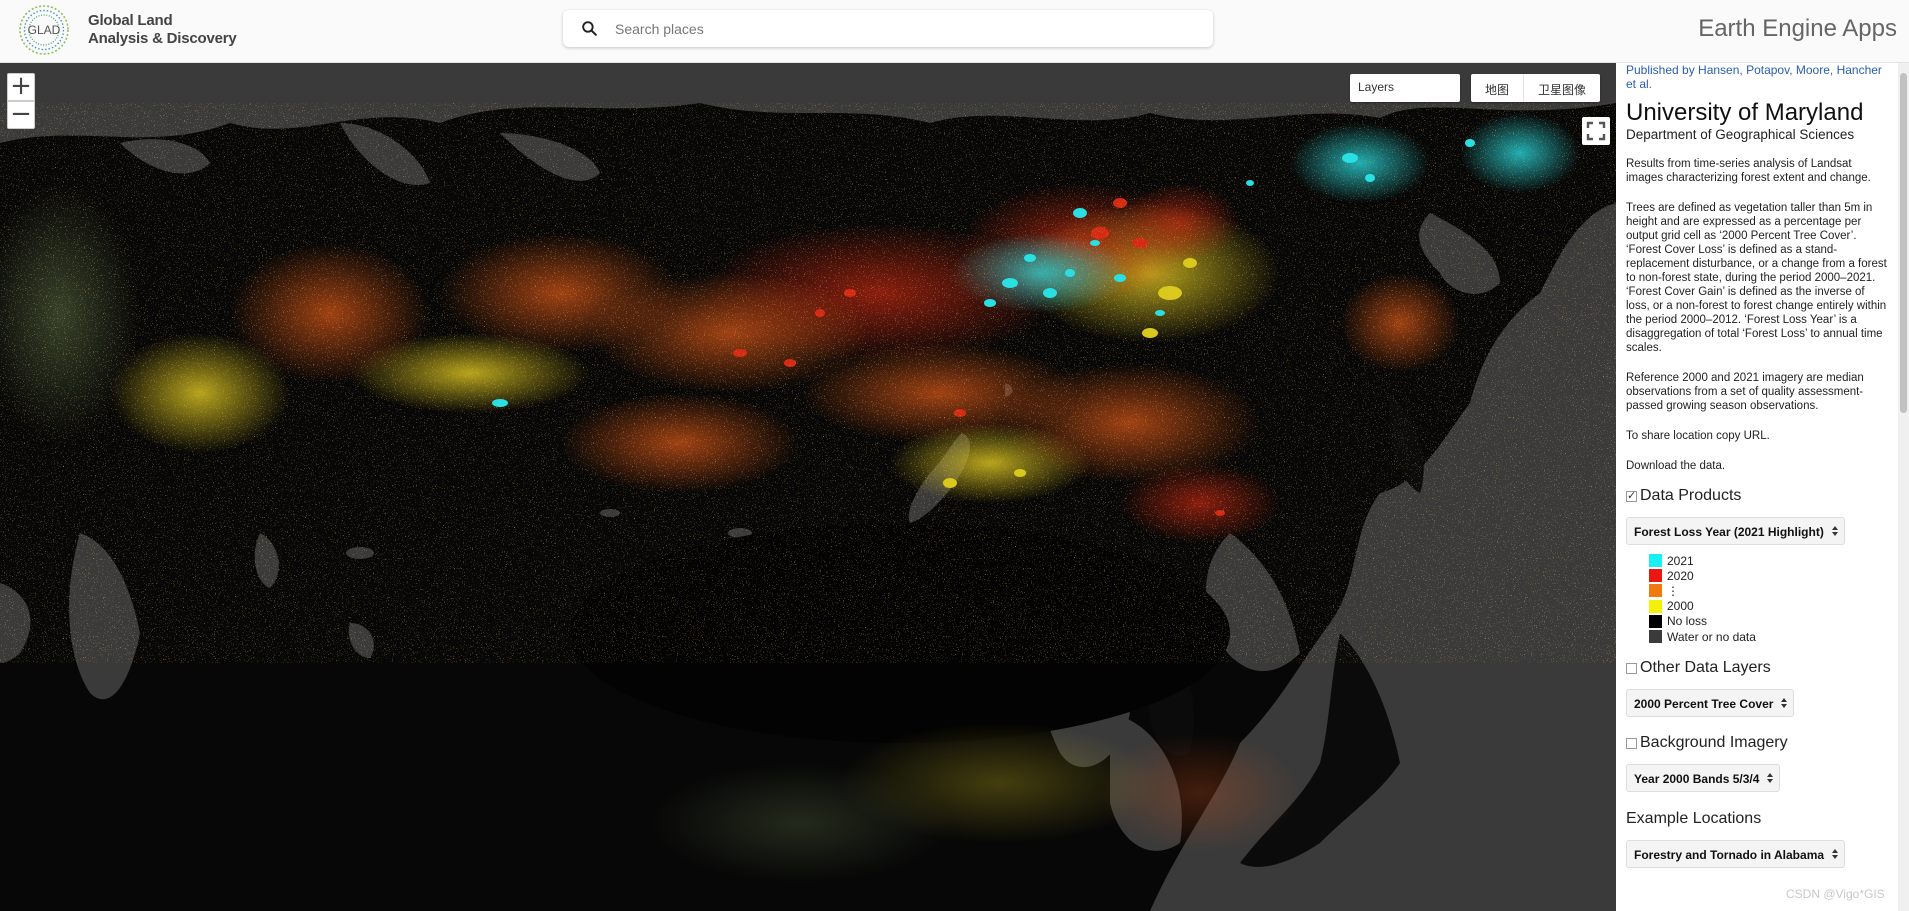  I want to click on example-locations-label: Example Locations, so click(1694, 819).